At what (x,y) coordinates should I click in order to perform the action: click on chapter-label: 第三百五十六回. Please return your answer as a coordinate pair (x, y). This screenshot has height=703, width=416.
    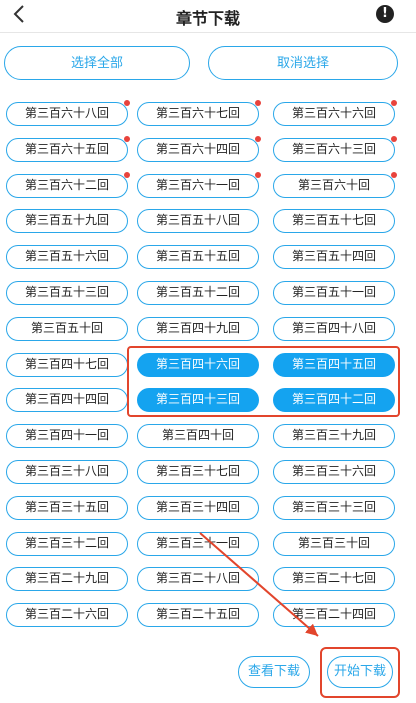
    Looking at the image, I should click on (66, 256).